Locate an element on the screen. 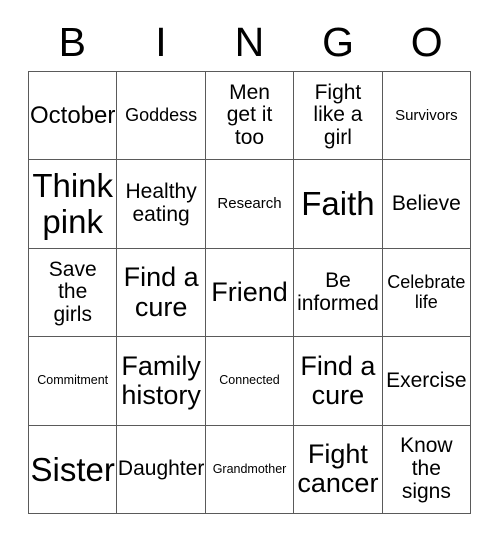  bingo-cell: Survivors is located at coordinates (427, 116).